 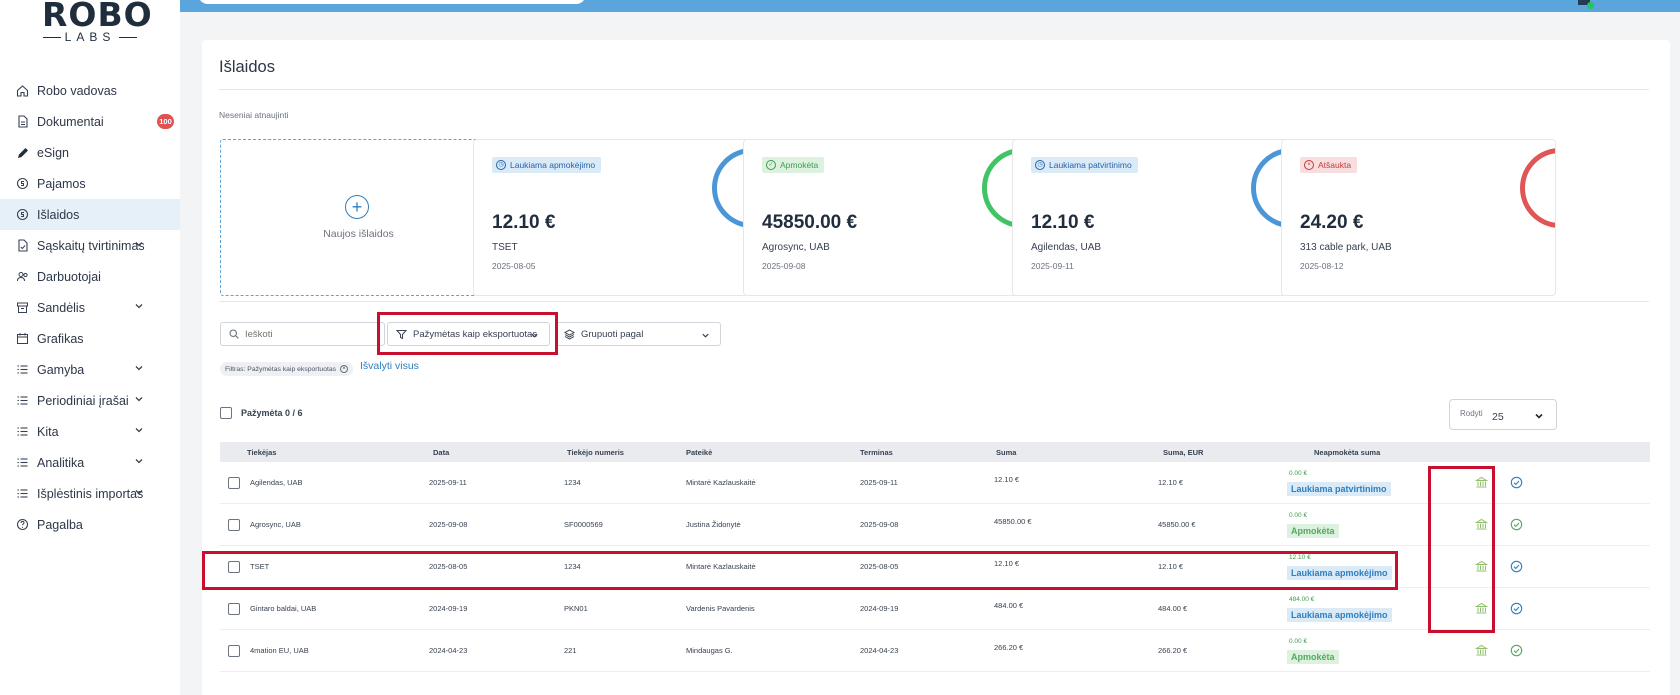 What do you see at coordinates (1183, 452) in the screenshot?
I see `col-header-sum-eur: Suma, EUR` at bounding box center [1183, 452].